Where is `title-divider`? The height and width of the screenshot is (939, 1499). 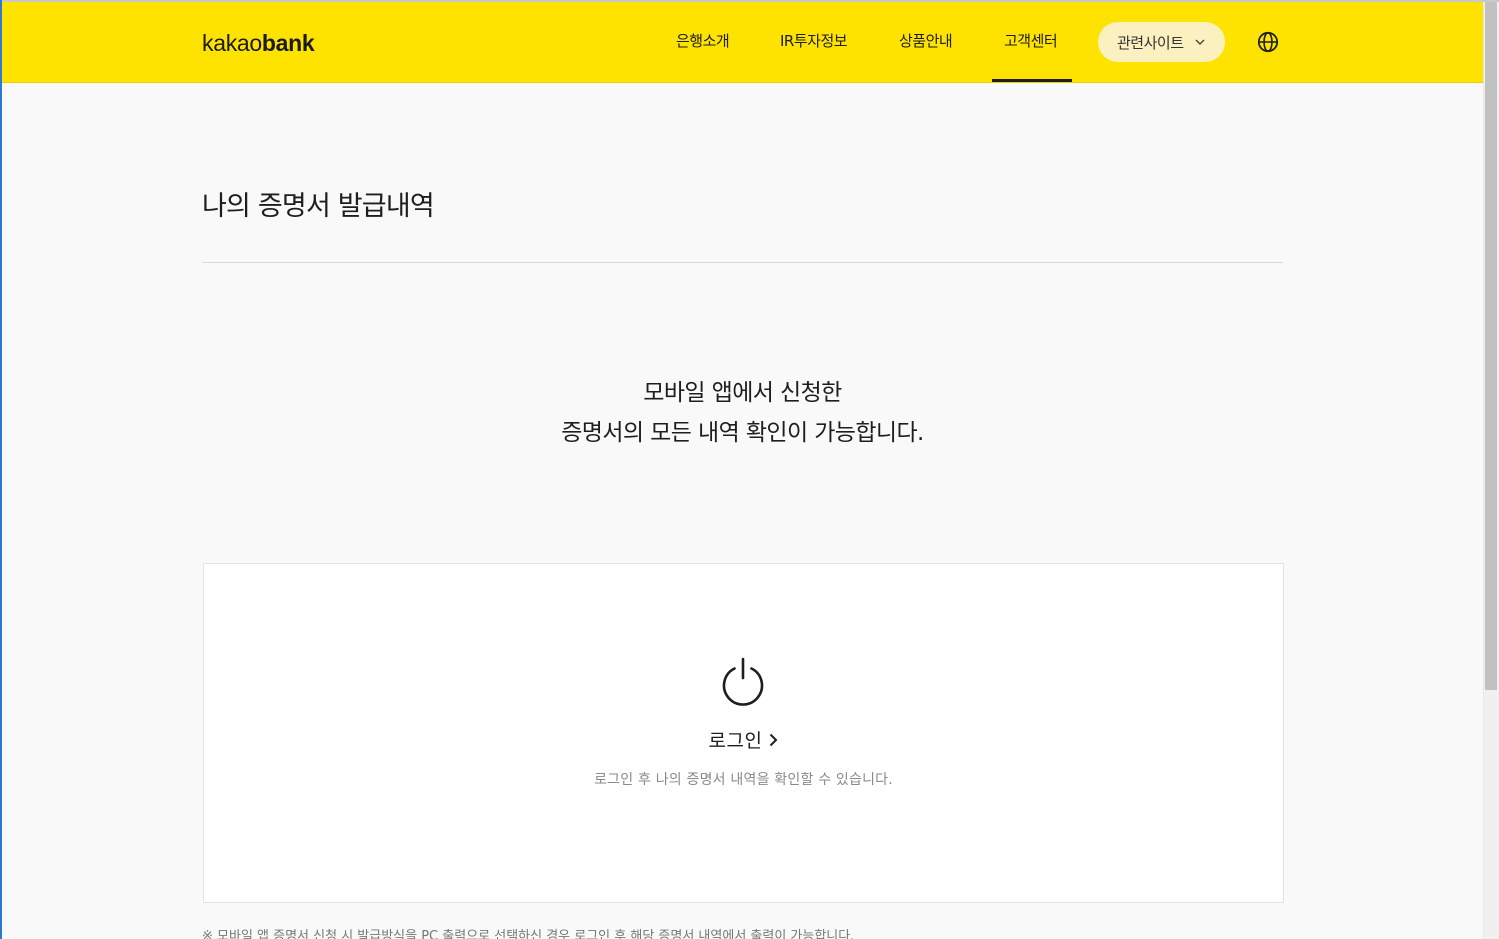
title-divider is located at coordinates (742, 262).